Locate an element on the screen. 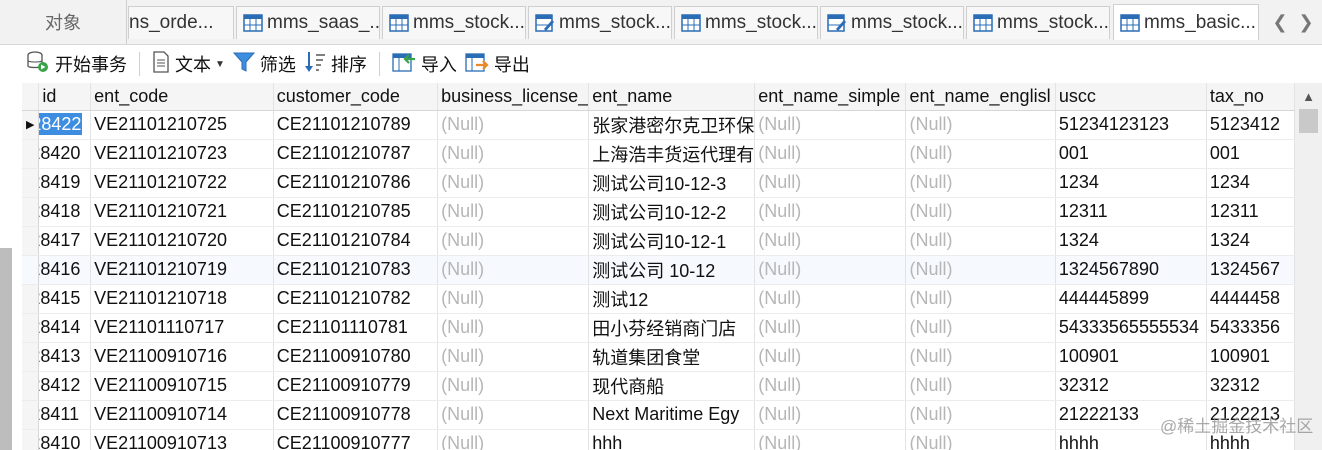  cell-customer-code: CE21100910778 is located at coordinates (356, 415).